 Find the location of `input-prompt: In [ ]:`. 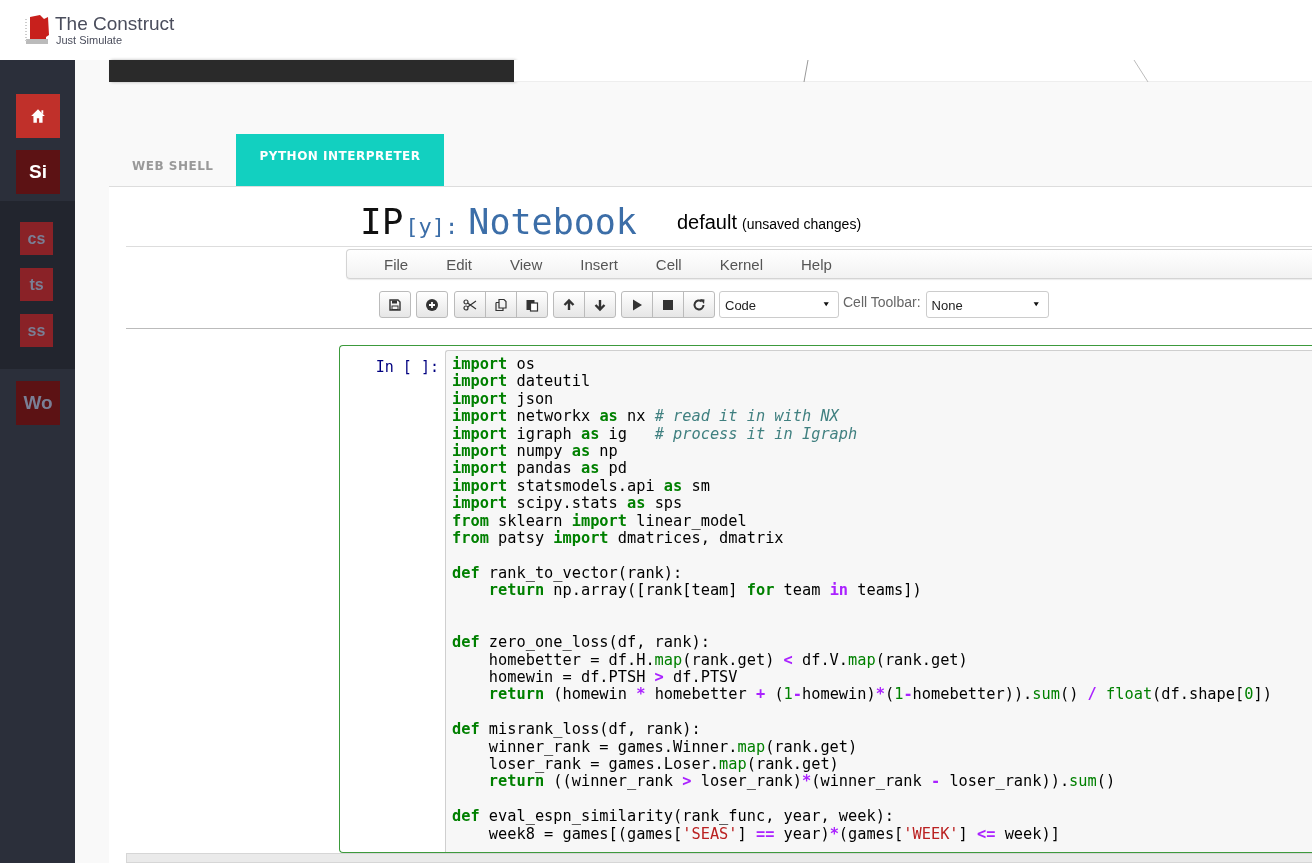

input-prompt: In [ ]: is located at coordinates (407, 367).